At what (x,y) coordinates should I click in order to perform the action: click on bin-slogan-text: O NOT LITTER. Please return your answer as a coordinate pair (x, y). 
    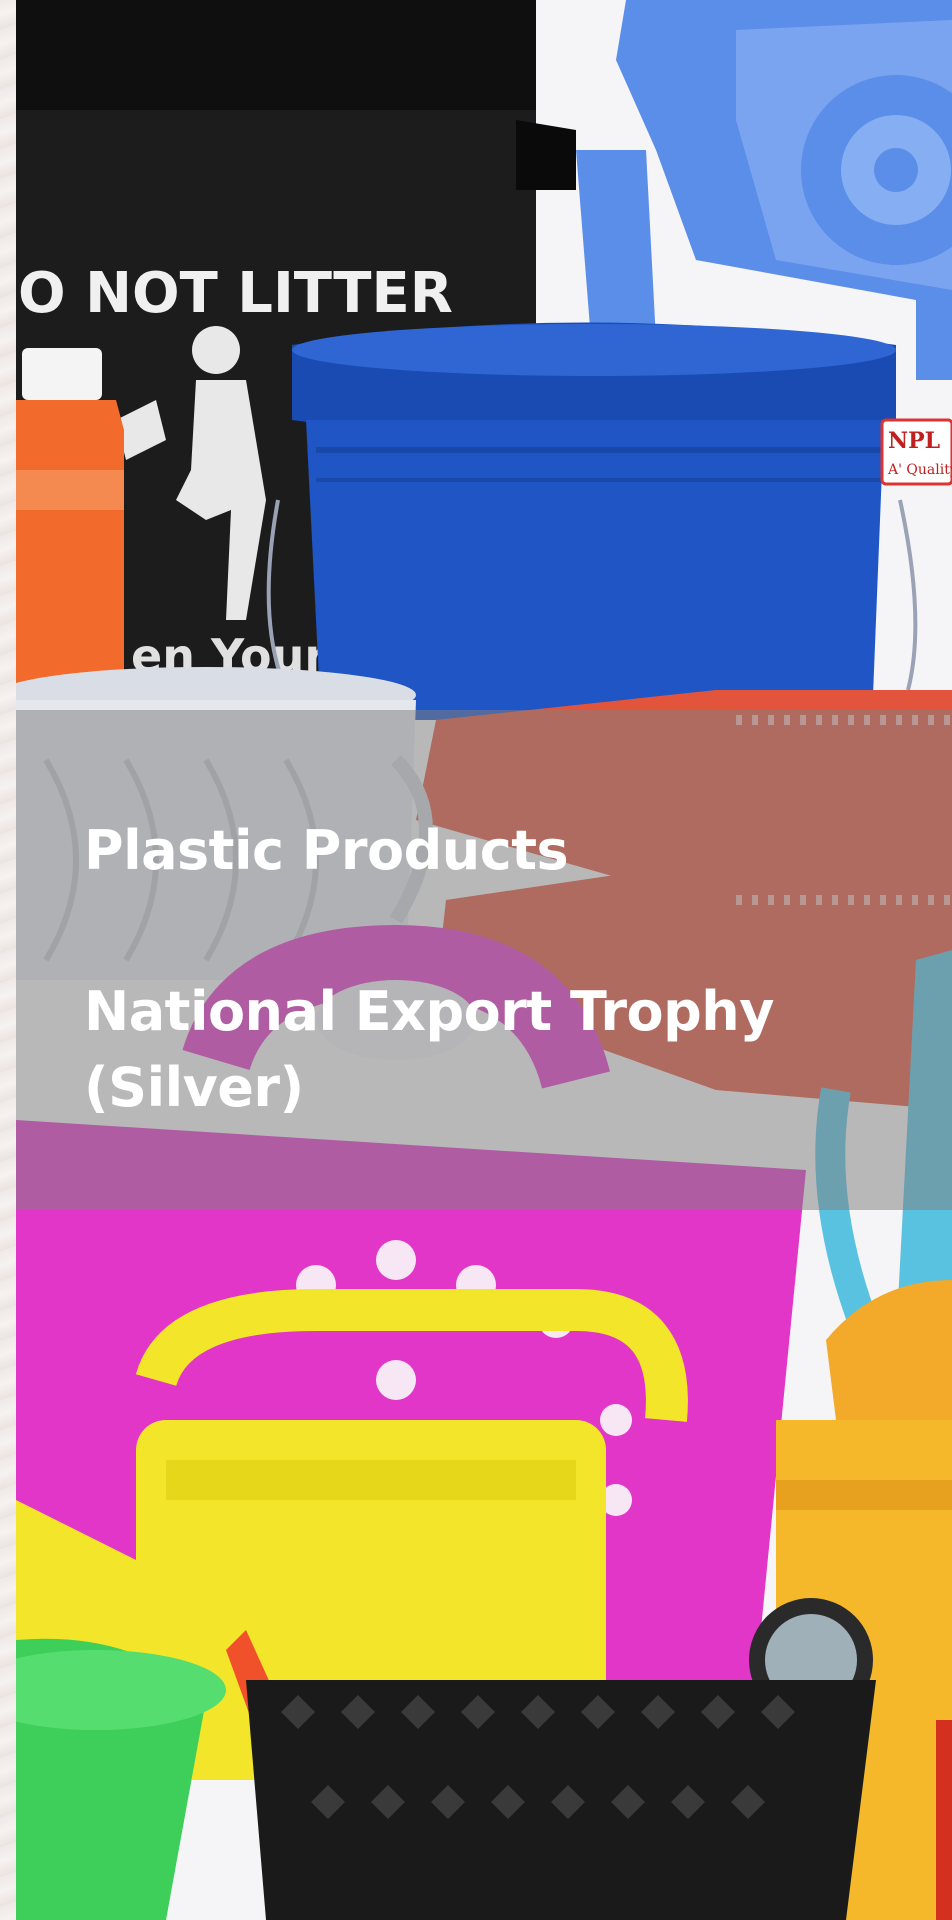
    Looking at the image, I should click on (235, 293).